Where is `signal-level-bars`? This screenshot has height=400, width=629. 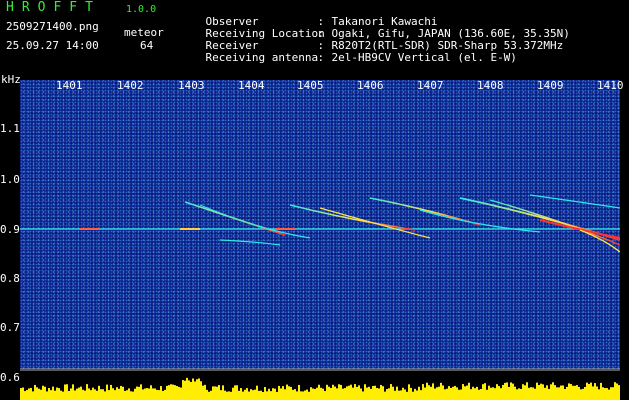 signal-level-bars is located at coordinates (320, 384).